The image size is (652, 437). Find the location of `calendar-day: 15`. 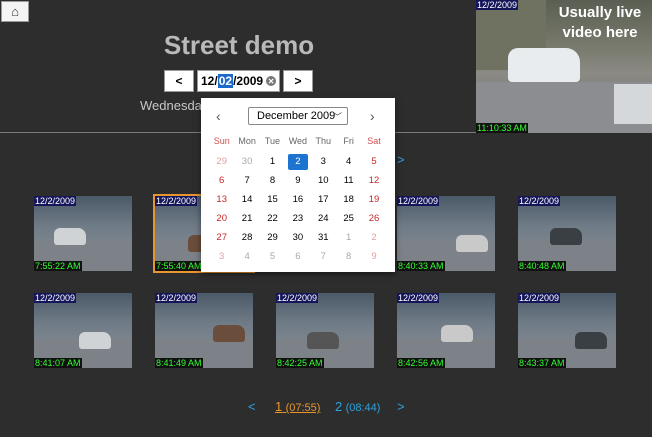

calendar-day: 15 is located at coordinates (272, 200).